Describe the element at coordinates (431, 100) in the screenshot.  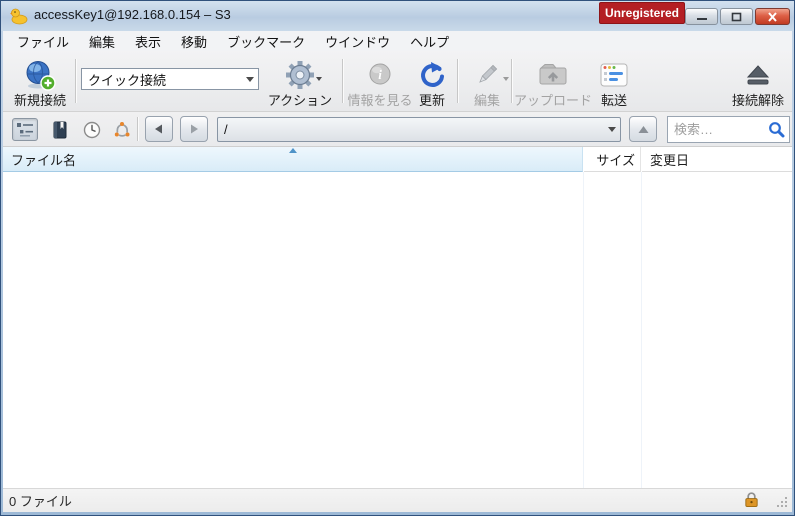
I see `refresh-label: 更新` at that location.